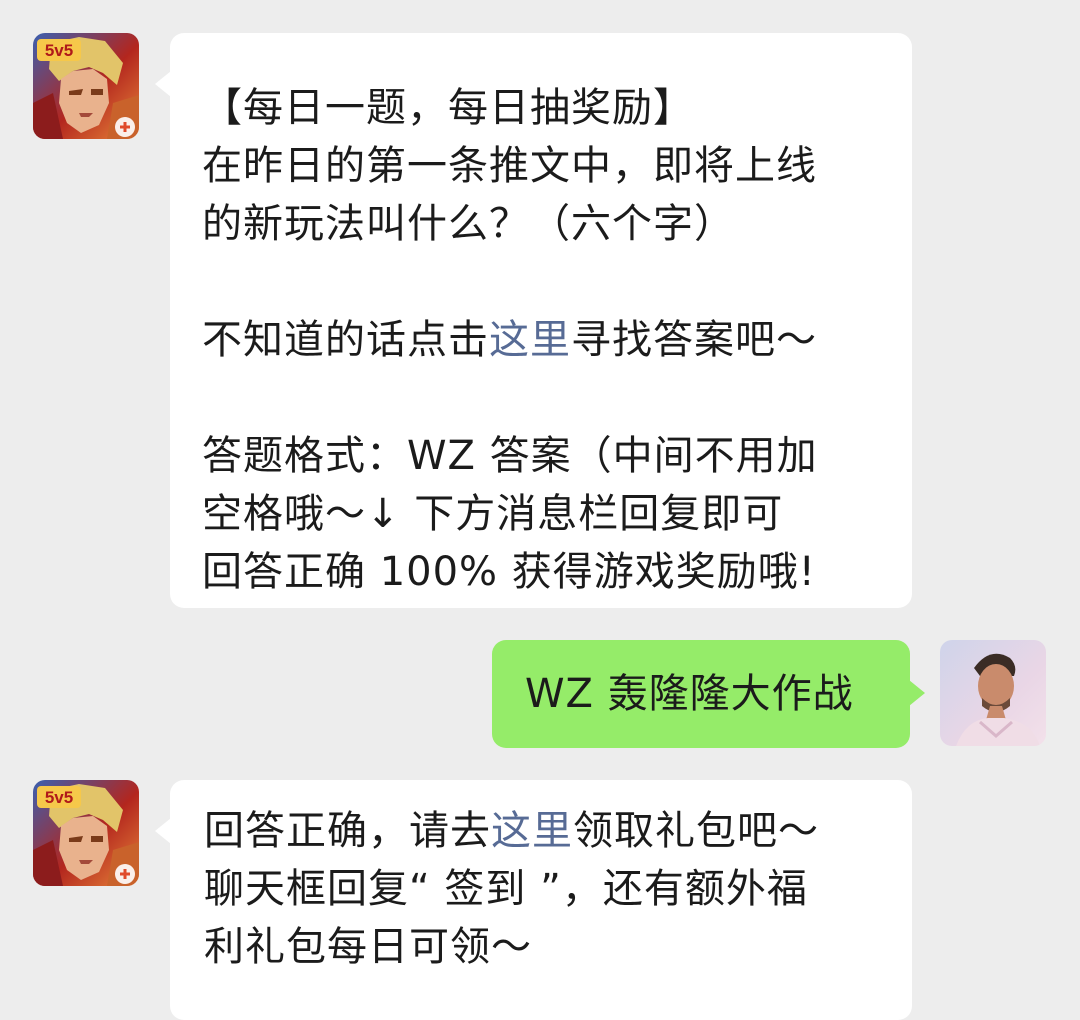 The image size is (1080, 1020). I want to click on message-line-prefix: 不知道的话点击, so click(345, 340).